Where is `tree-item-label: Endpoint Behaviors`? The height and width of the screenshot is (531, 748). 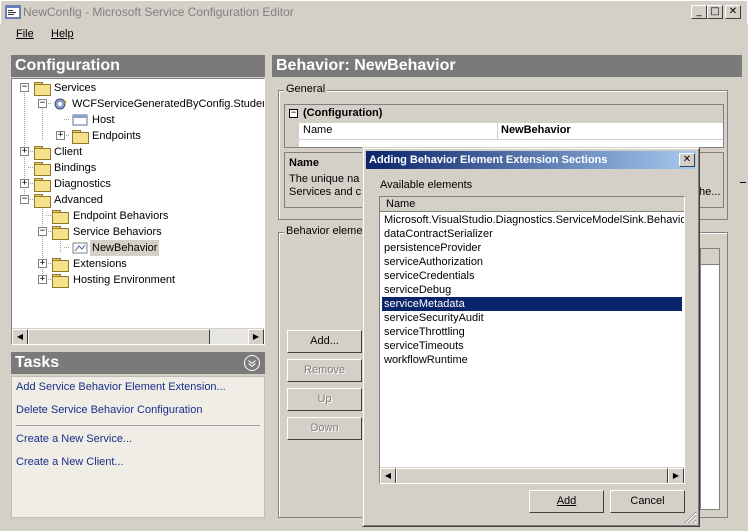
tree-item-label: Endpoint Behaviors is located at coordinates (121, 216).